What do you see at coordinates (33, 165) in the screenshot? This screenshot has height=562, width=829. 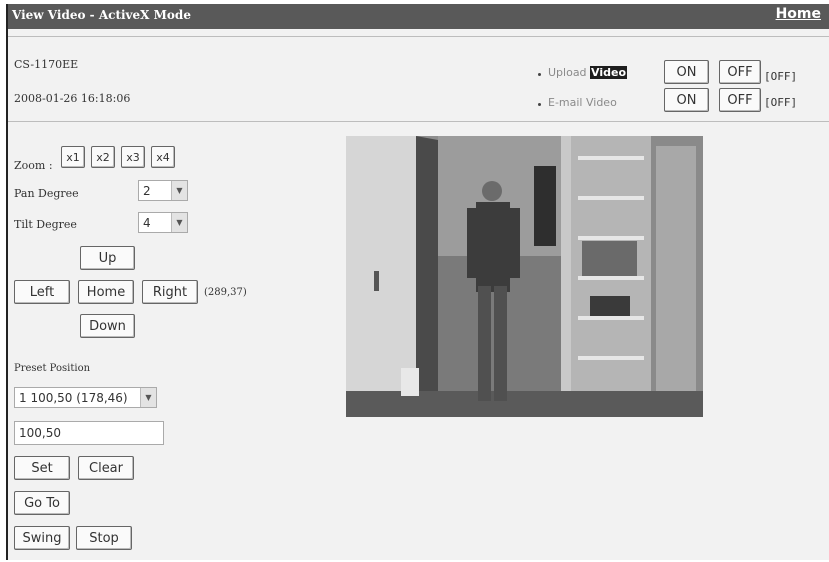 I see `zoom-label: Zoom :` at bounding box center [33, 165].